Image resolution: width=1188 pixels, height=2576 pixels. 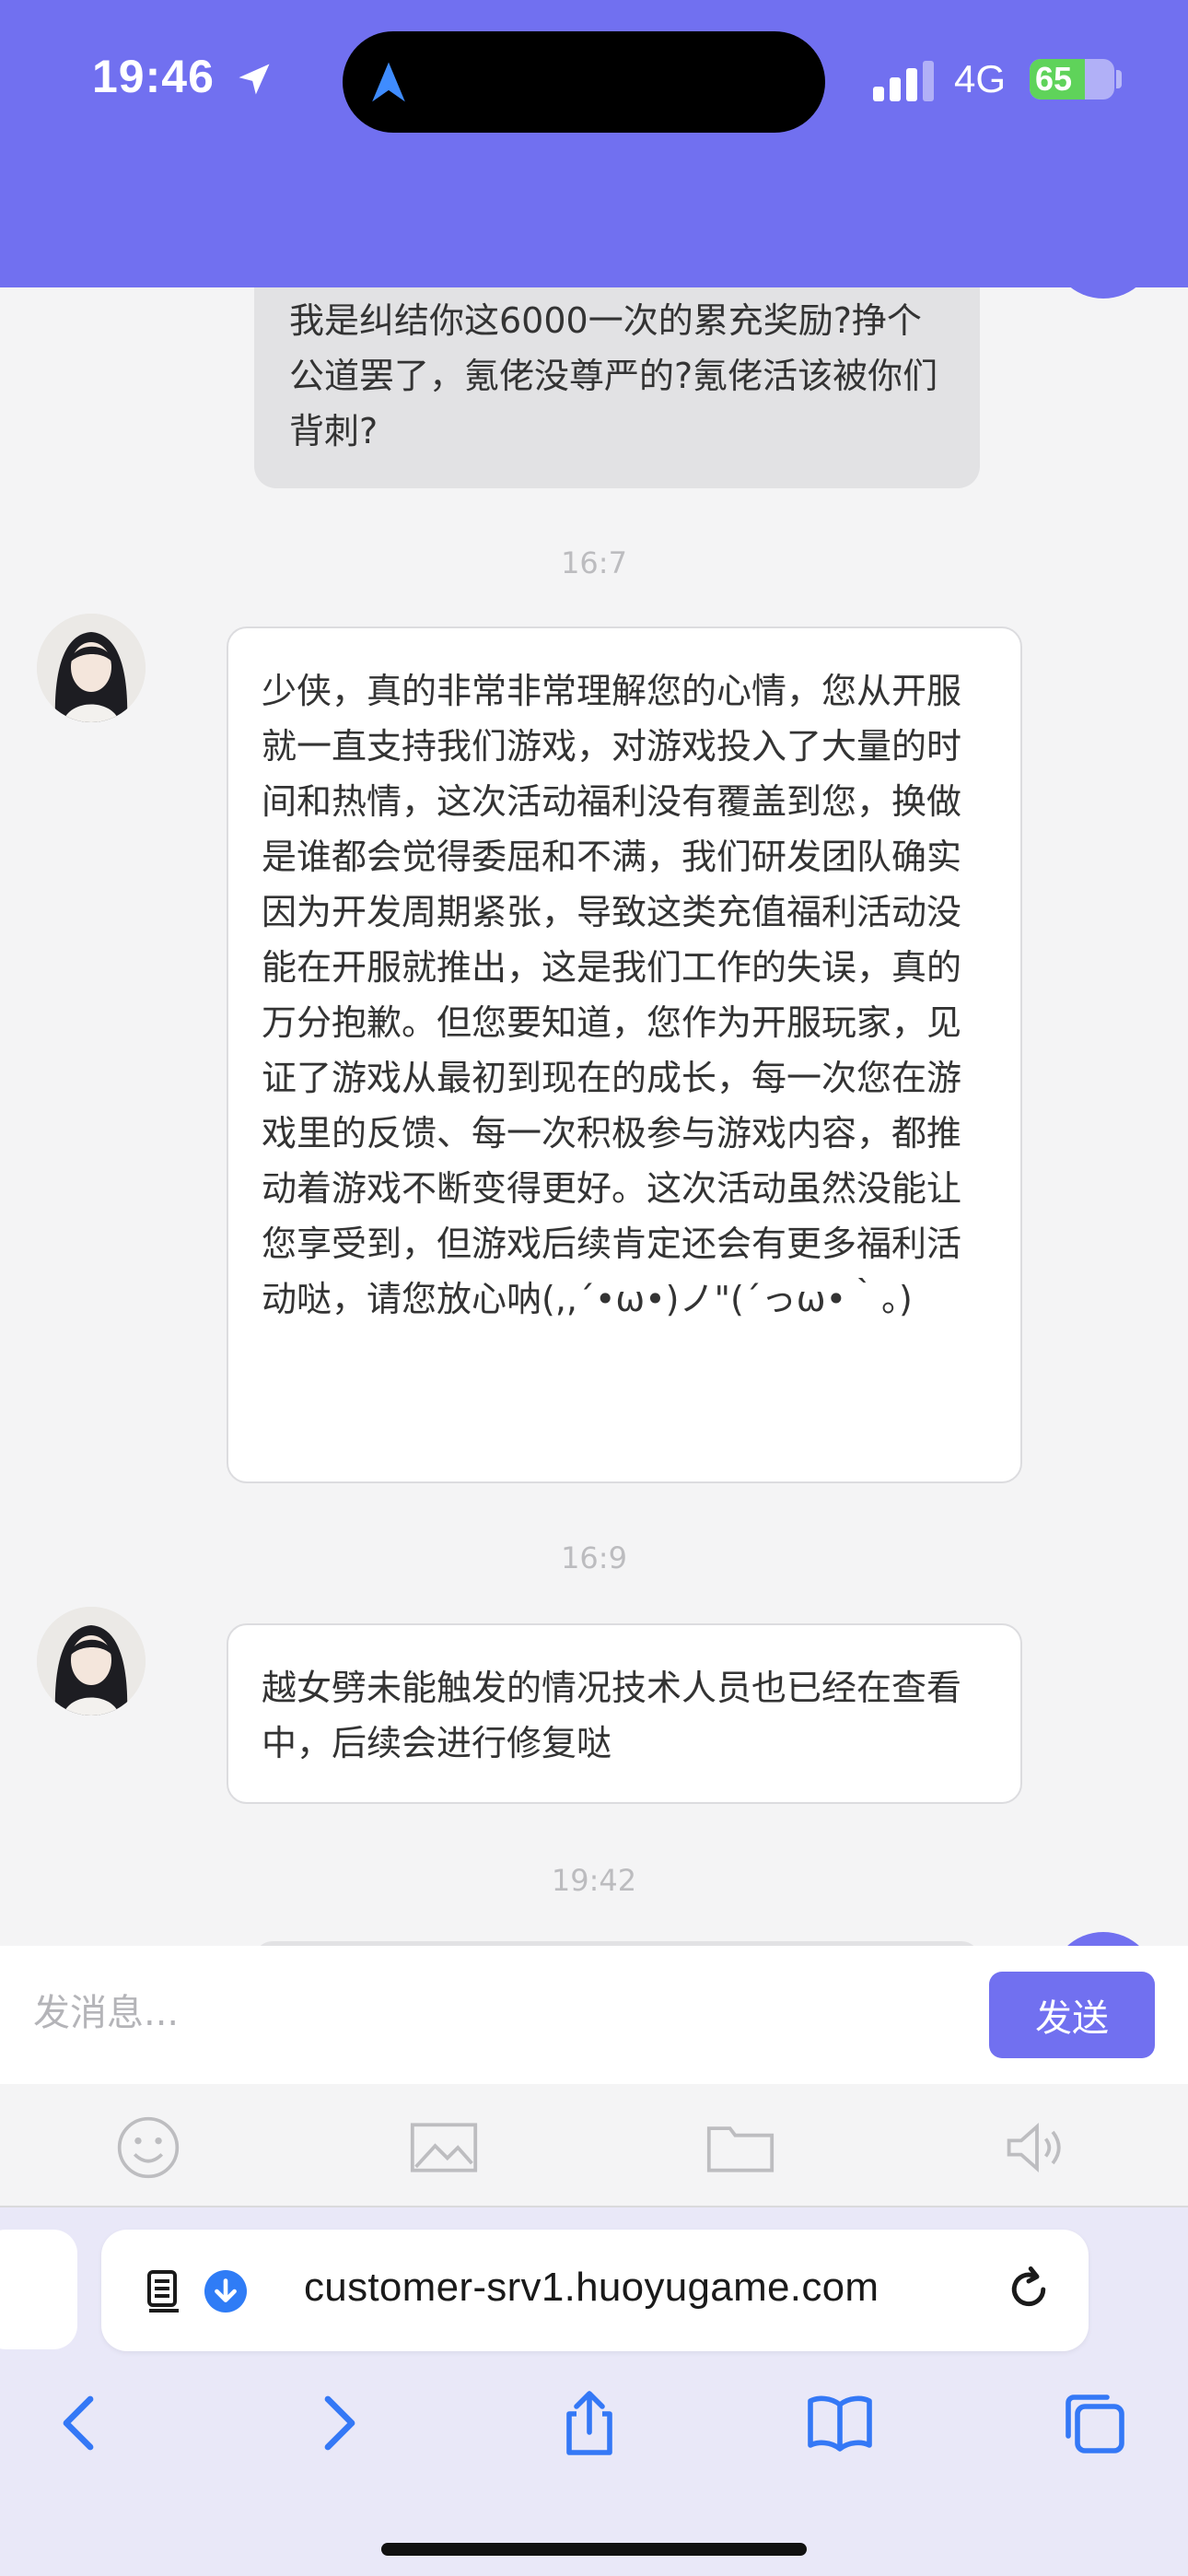 What do you see at coordinates (903, 81) in the screenshot?
I see `signal-strength-icon` at bounding box center [903, 81].